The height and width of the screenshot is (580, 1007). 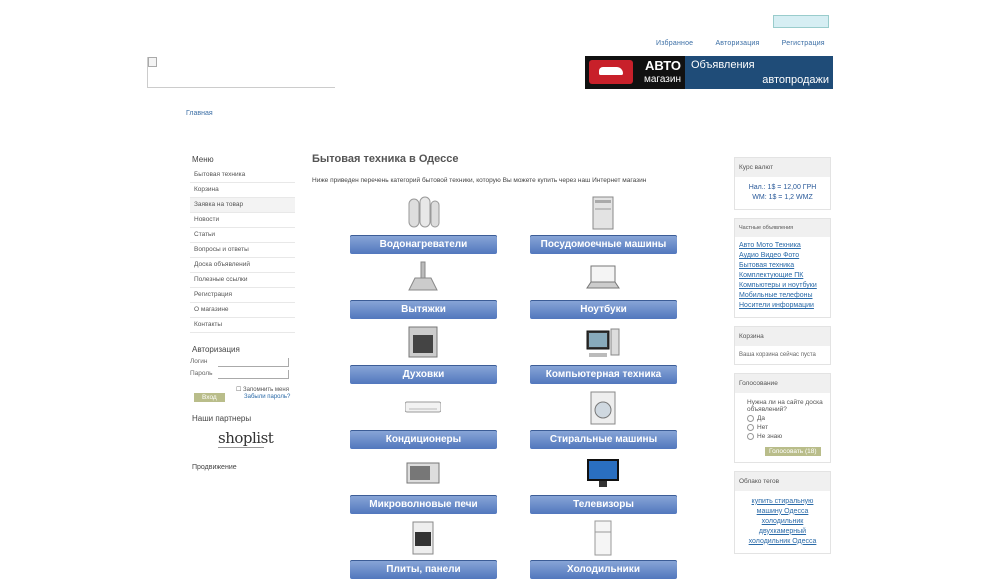 I want to click on currency-title: Курс валют, so click(x=782, y=167).